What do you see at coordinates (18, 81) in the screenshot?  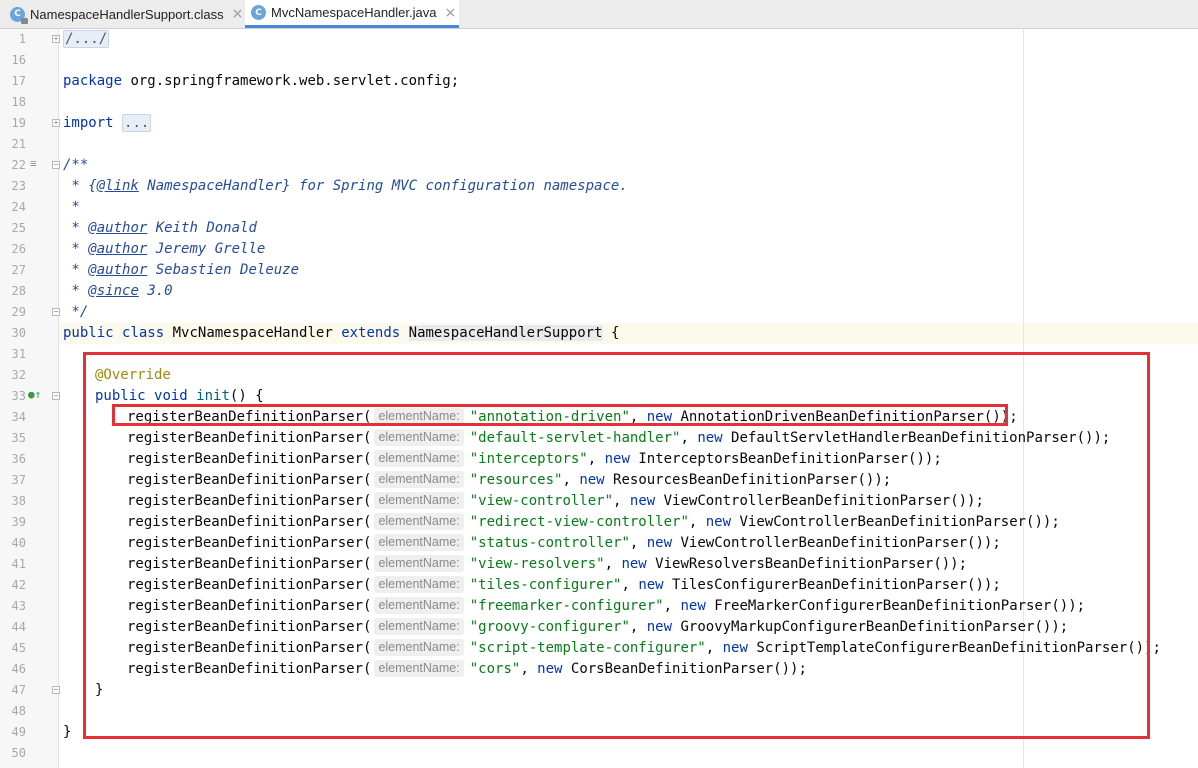 I see `line-number: 17` at bounding box center [18, 81].